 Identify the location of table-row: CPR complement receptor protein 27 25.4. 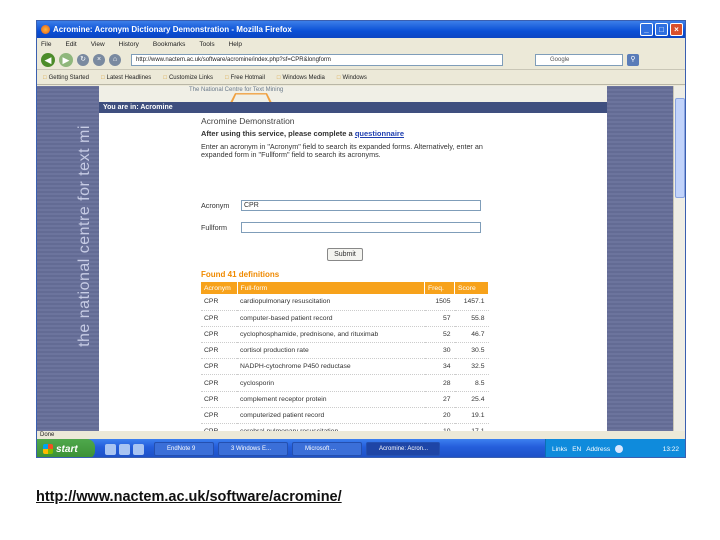
(345, 399).